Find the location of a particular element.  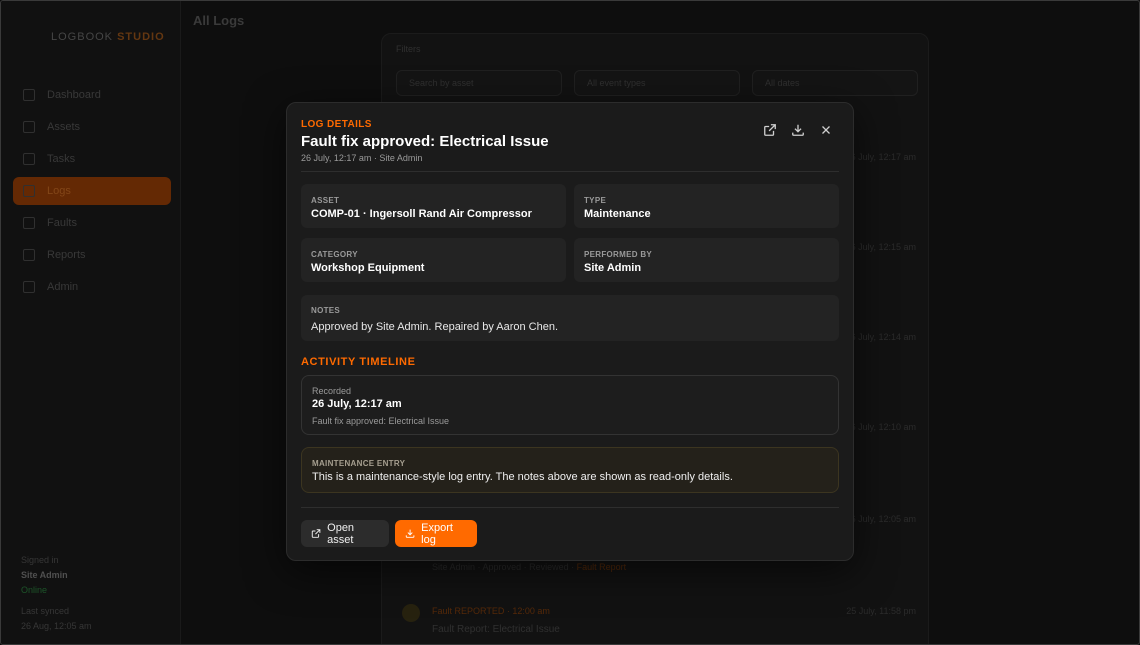

category-card: CATEGORY Workshop Equipment is located at coordinates (433, 260).